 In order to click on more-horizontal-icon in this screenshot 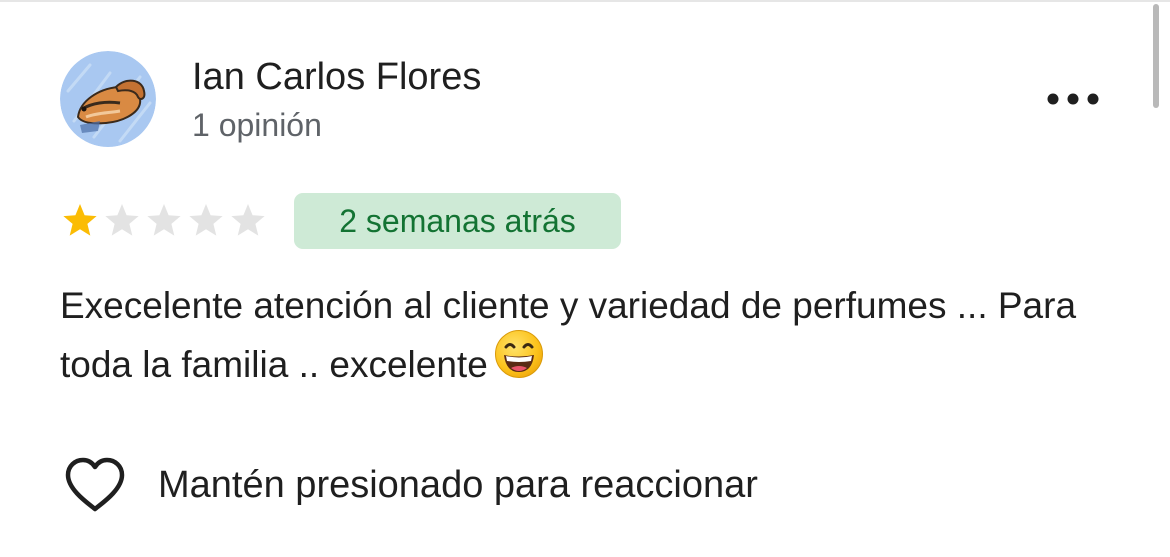, I will do `click(1073, 99)`.